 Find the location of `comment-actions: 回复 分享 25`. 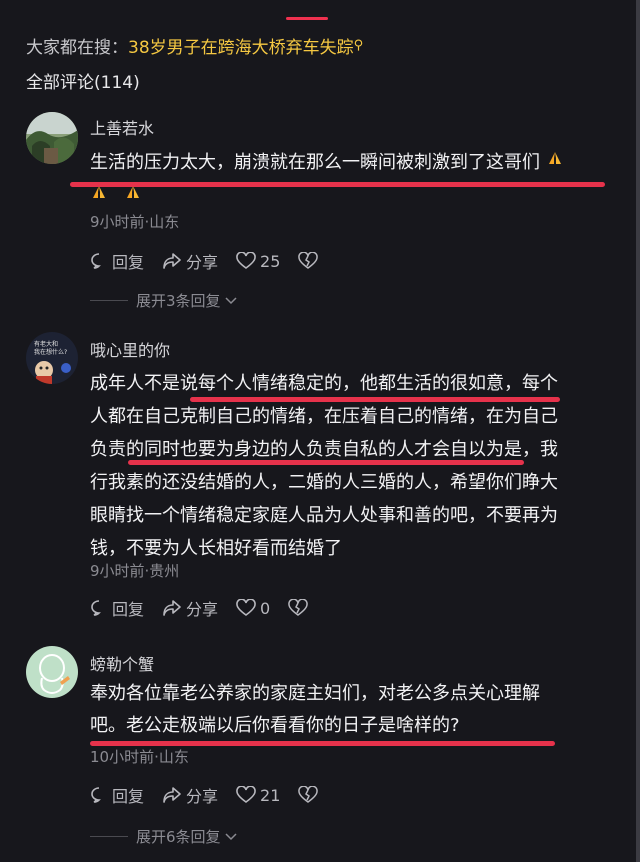

comment-actions: 回复 分享 25 is located at coordinates (215, 261).